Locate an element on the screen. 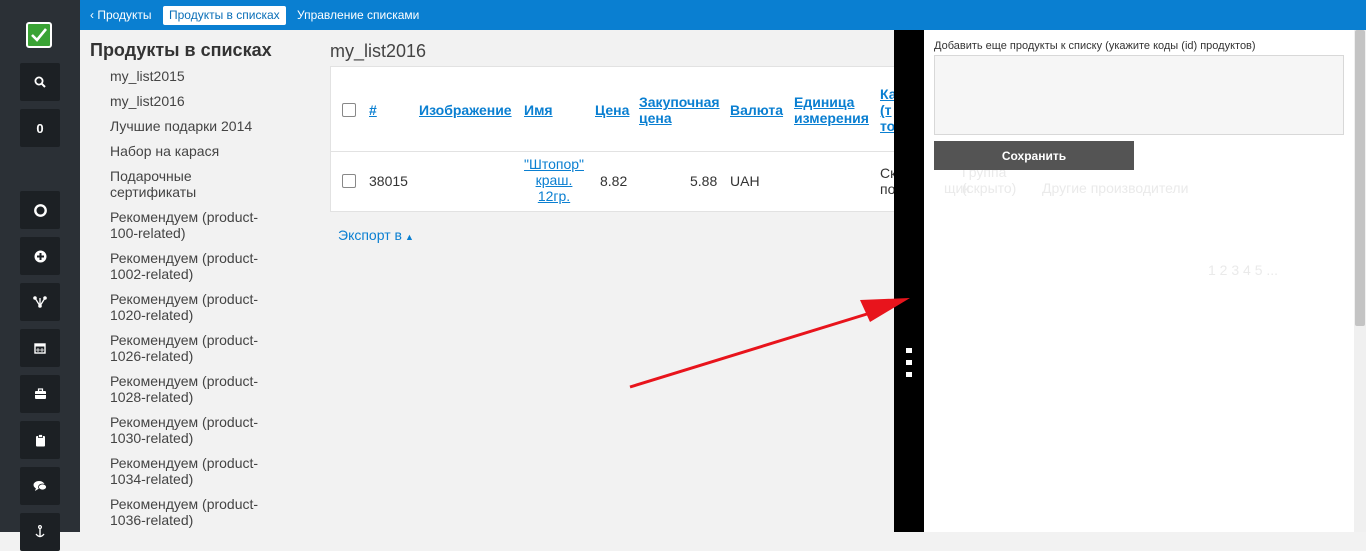 This screenshot has width=1366, height=551. column-header-unit: Единица is located at coordinates (824, 102).